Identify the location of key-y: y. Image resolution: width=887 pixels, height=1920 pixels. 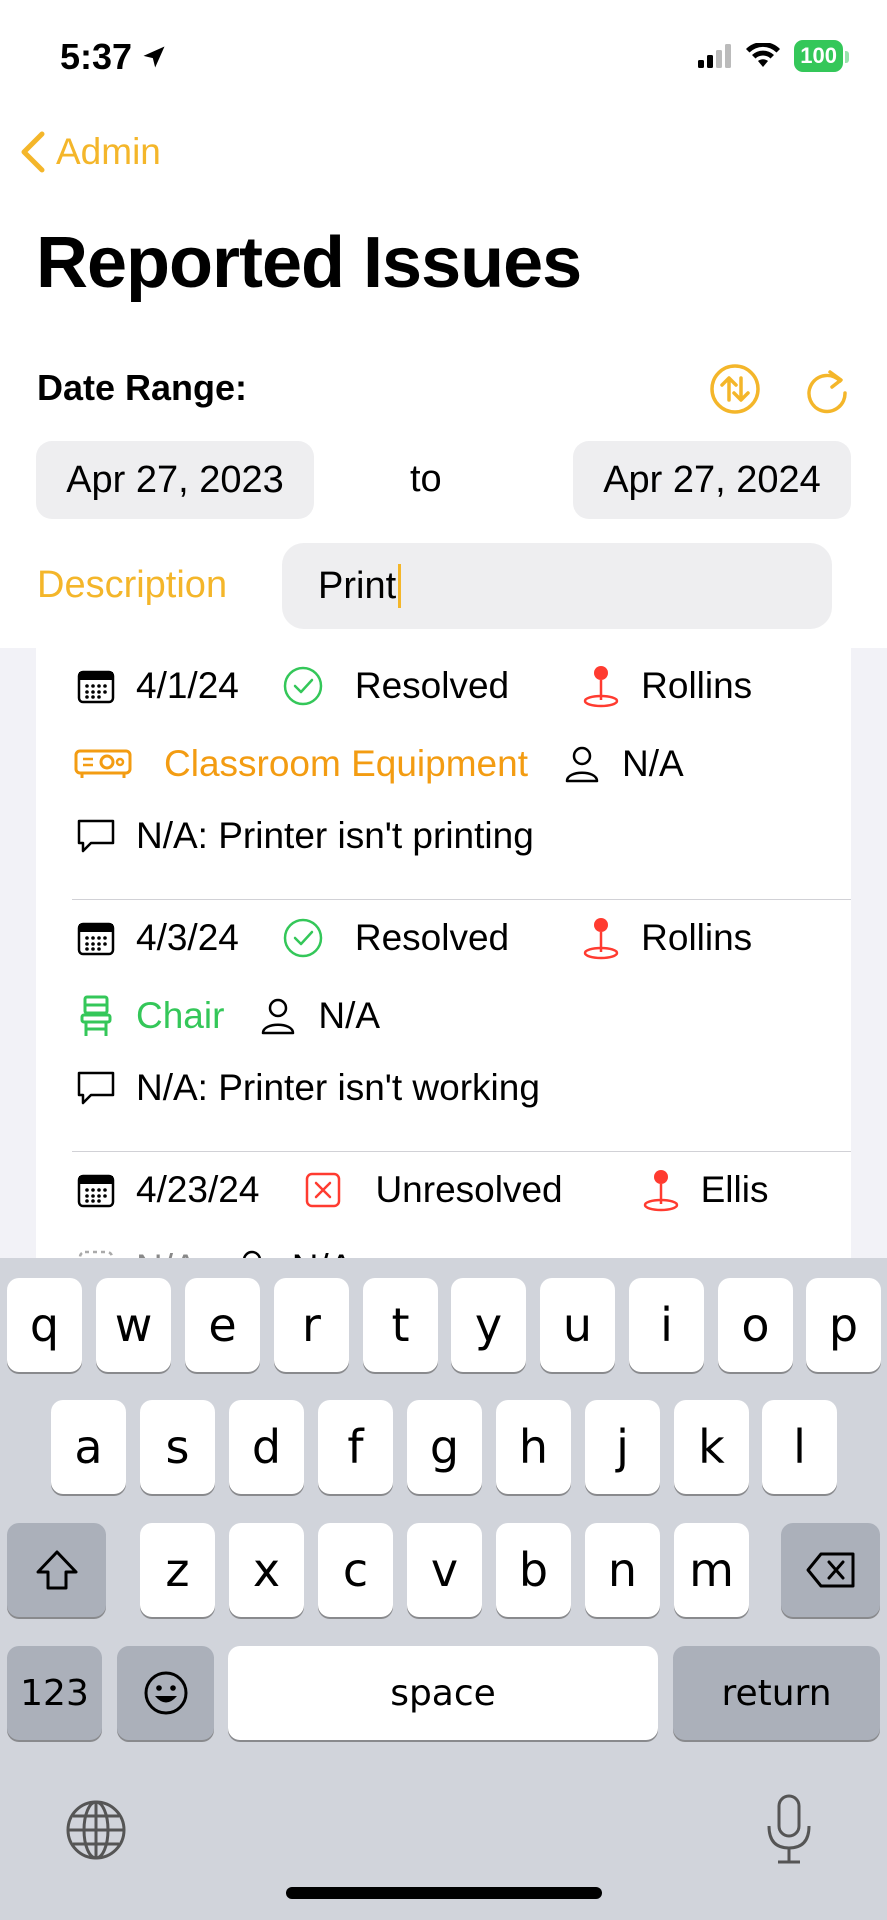
(488, 1325).